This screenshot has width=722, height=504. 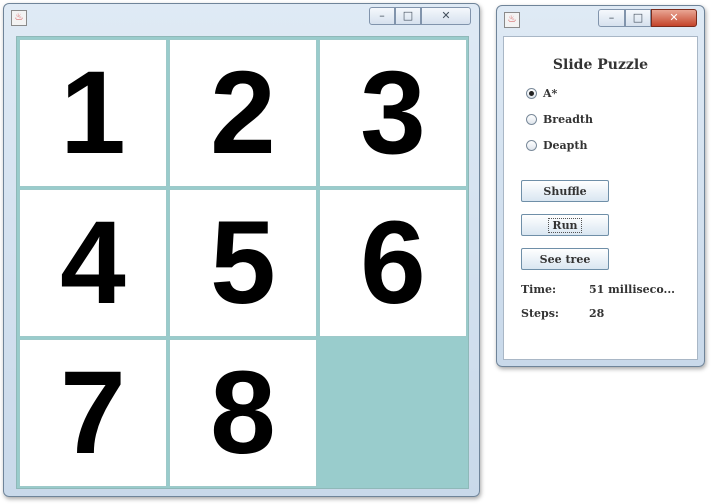 What do you see at coordinates (597, 313) in the screenshot?
I see `steps-value: 28` at bounding box center [597, 313].